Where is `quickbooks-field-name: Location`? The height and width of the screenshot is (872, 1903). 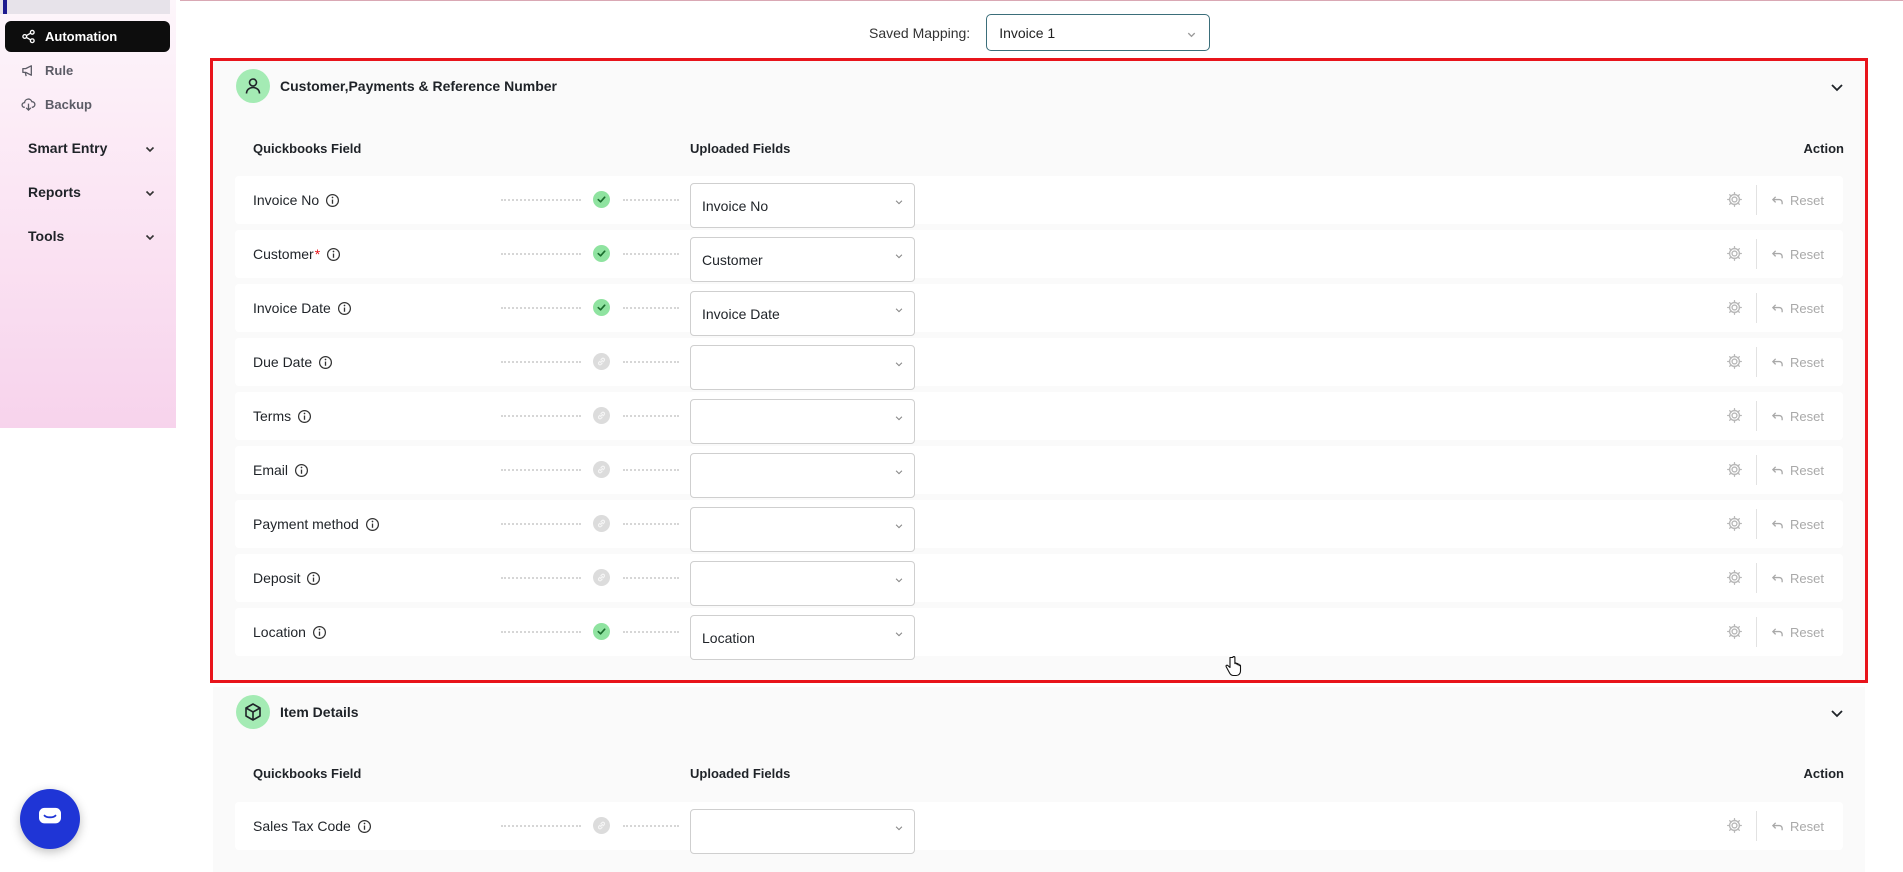
quickbooks-field-name: Location is located at coordinates (290, 632).